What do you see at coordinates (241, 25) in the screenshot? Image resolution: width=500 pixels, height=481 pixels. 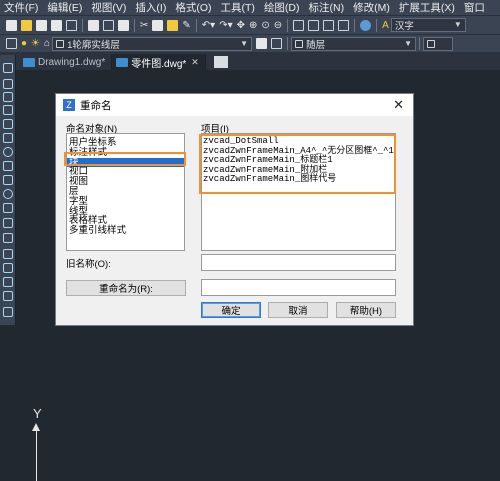 I see `pan-icon: ✥` at bounding box center [241, 25].